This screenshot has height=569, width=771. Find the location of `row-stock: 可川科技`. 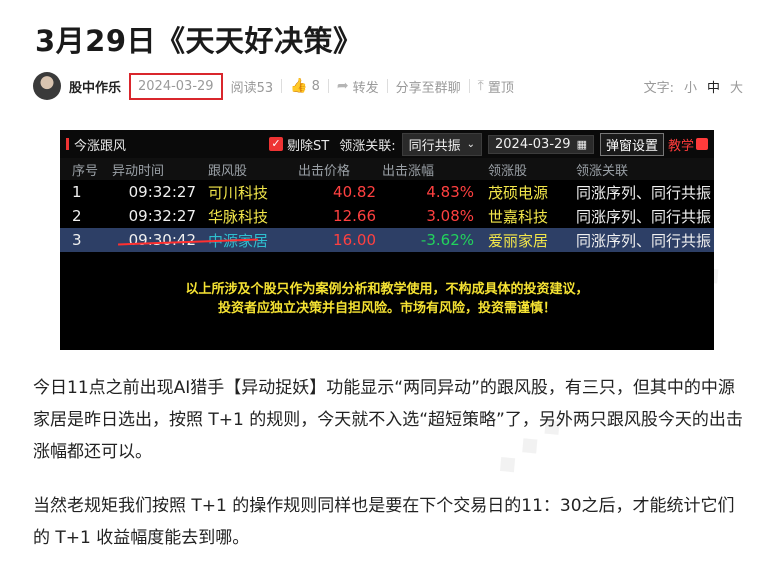

row-stock: 可川科技 is located at coordinates (238, 192).